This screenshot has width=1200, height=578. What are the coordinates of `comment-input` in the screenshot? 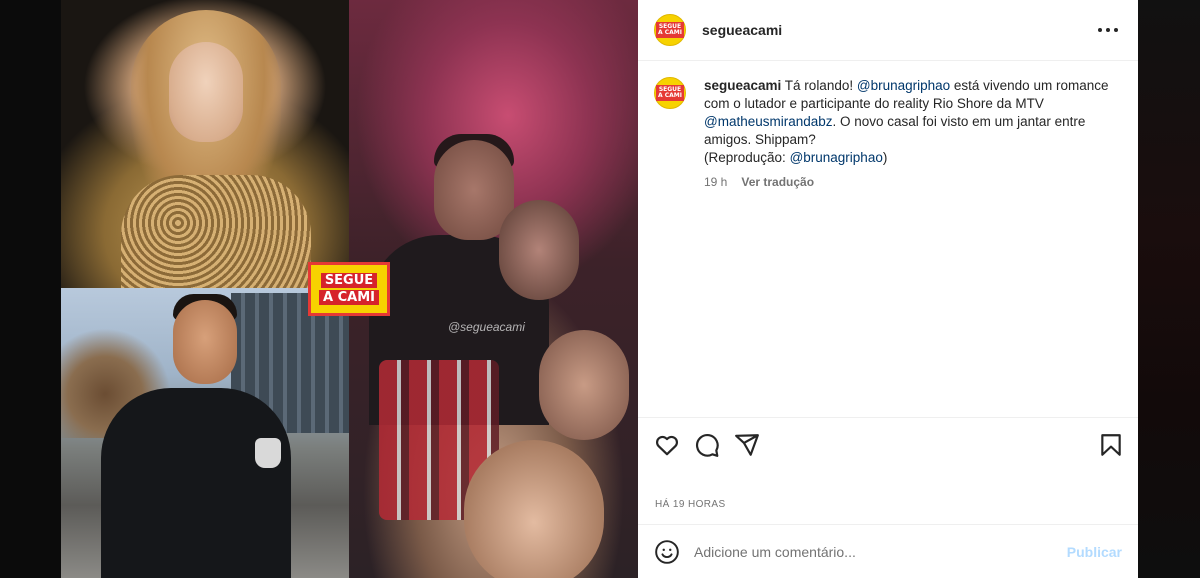 It's located at (874, 551).